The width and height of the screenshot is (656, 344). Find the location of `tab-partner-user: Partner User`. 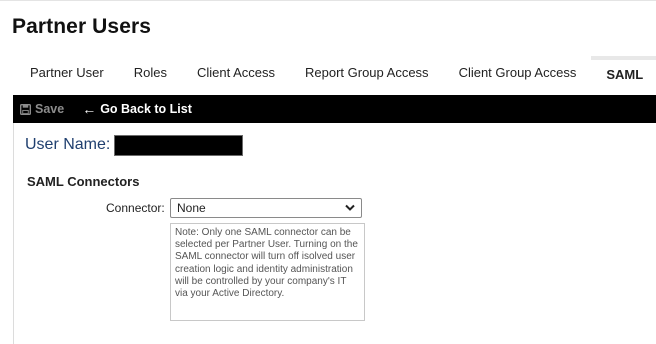

tab-partner-user: Partner User is located at coordinates (67, 74).